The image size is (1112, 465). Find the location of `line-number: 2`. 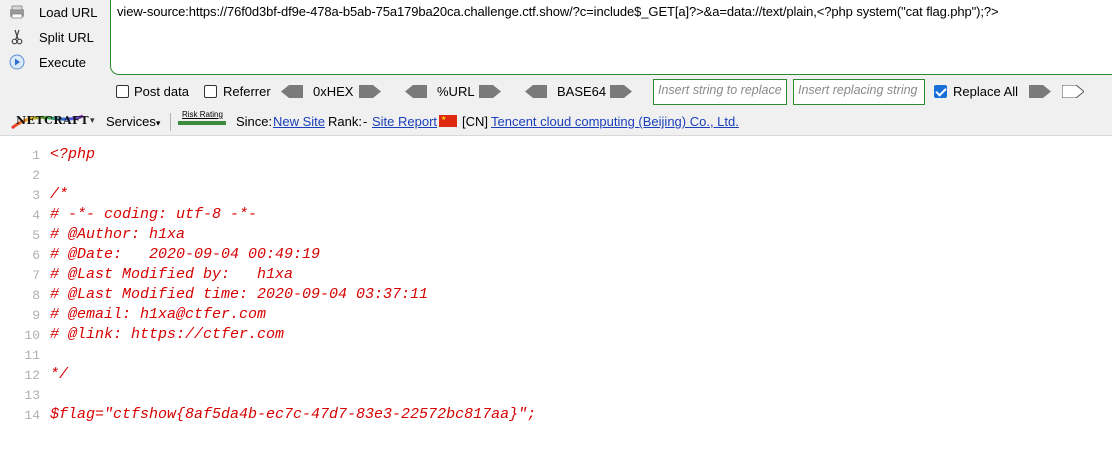

line-number: 2 is located at coordinates (36, 175).